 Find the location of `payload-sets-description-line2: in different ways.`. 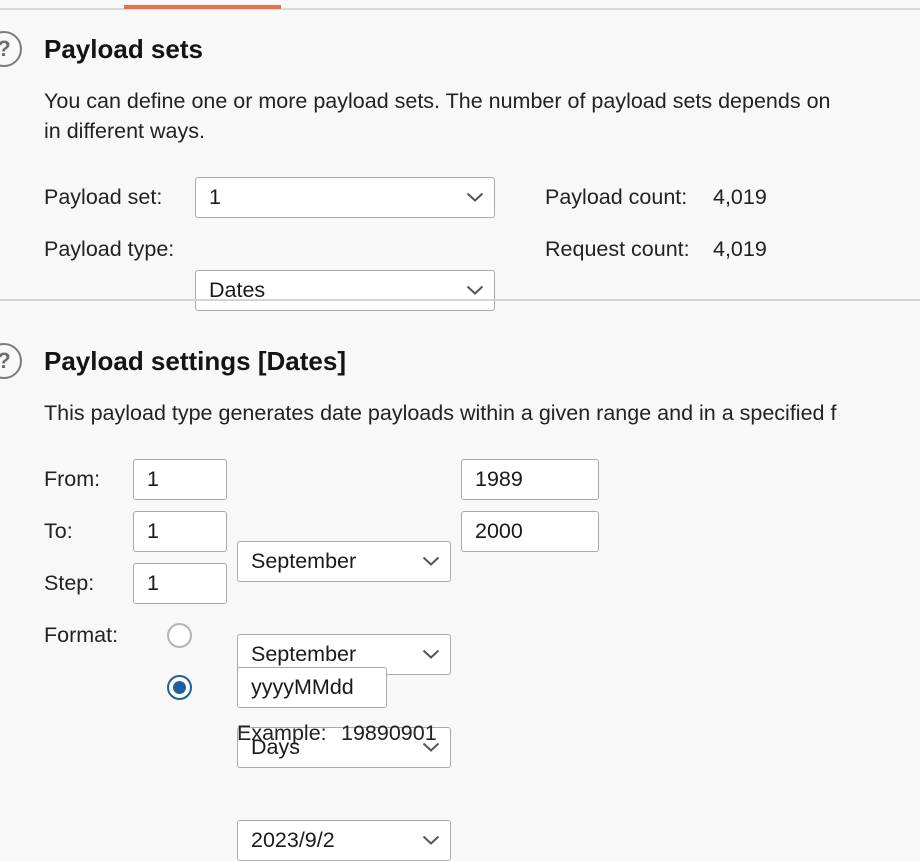

payload-sets-description-line2: in different ways. is located at coordinates (124, 131).